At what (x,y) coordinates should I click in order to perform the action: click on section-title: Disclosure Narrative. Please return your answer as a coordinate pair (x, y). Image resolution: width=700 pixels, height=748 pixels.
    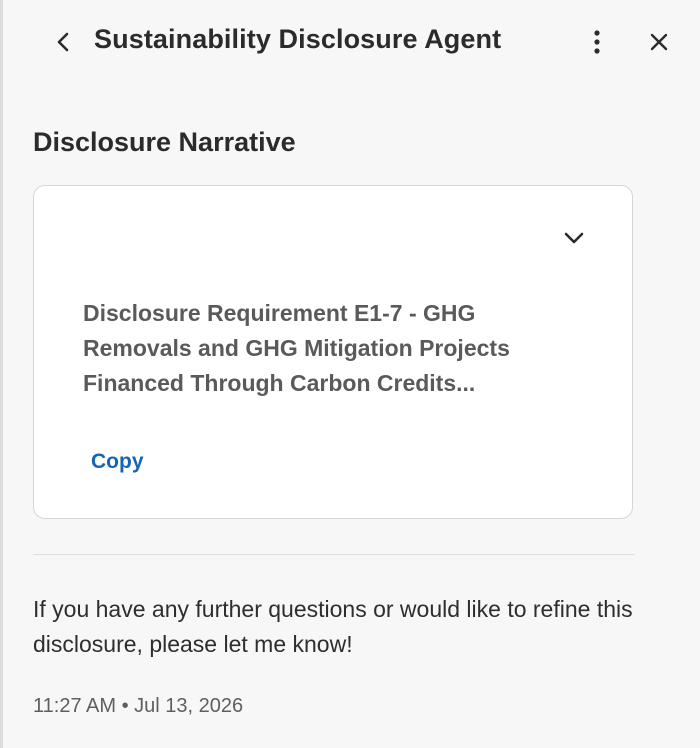
    Looking at the image, I should click on (164, 142).